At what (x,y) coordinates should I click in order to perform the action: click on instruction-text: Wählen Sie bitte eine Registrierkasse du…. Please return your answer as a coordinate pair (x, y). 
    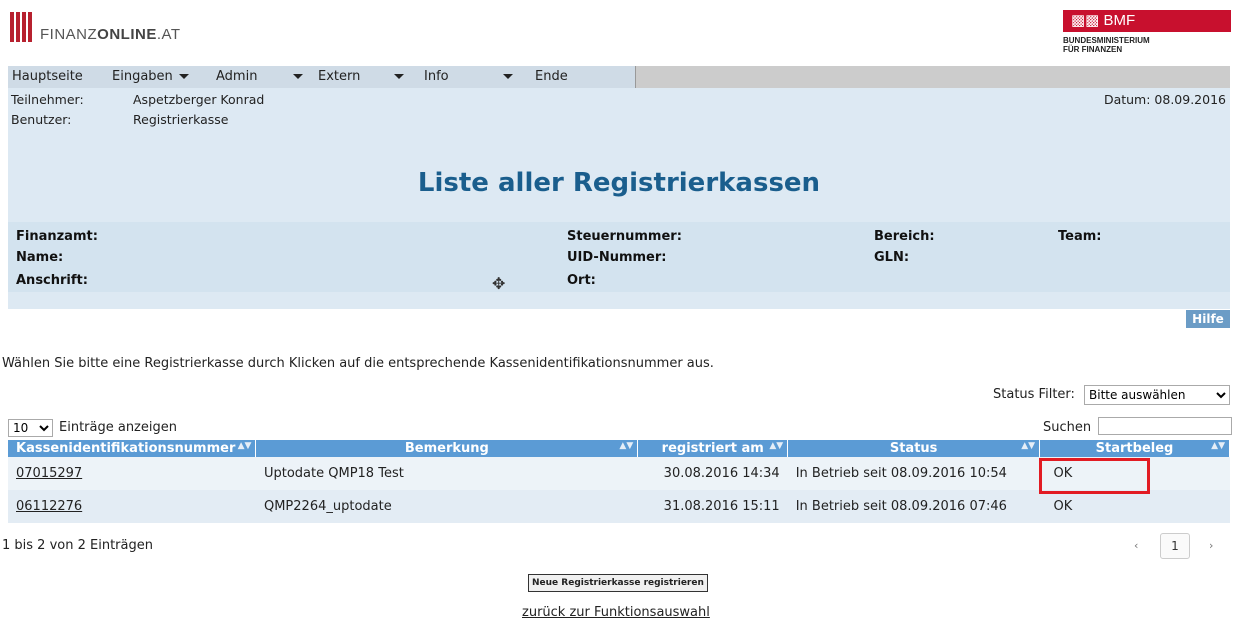
    Looking at the image, I should click on (358, 363).